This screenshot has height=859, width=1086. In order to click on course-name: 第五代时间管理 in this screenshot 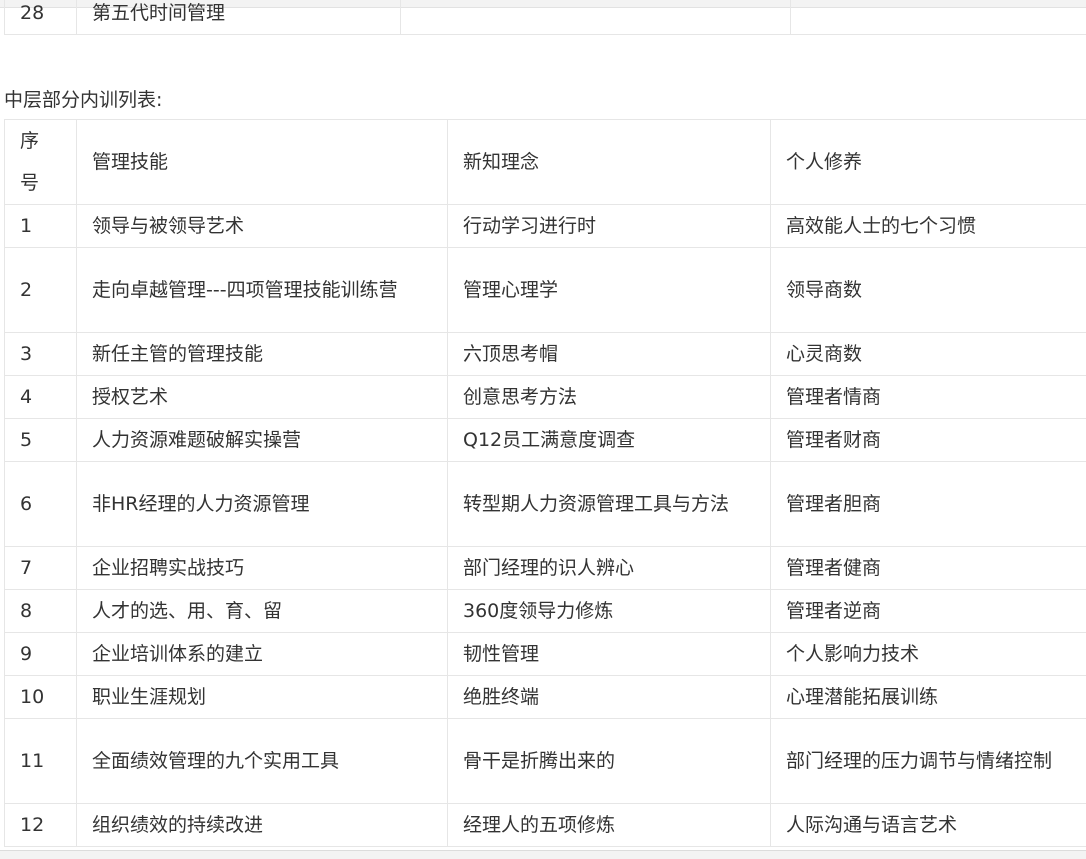, I will do `click(239, 17)`.